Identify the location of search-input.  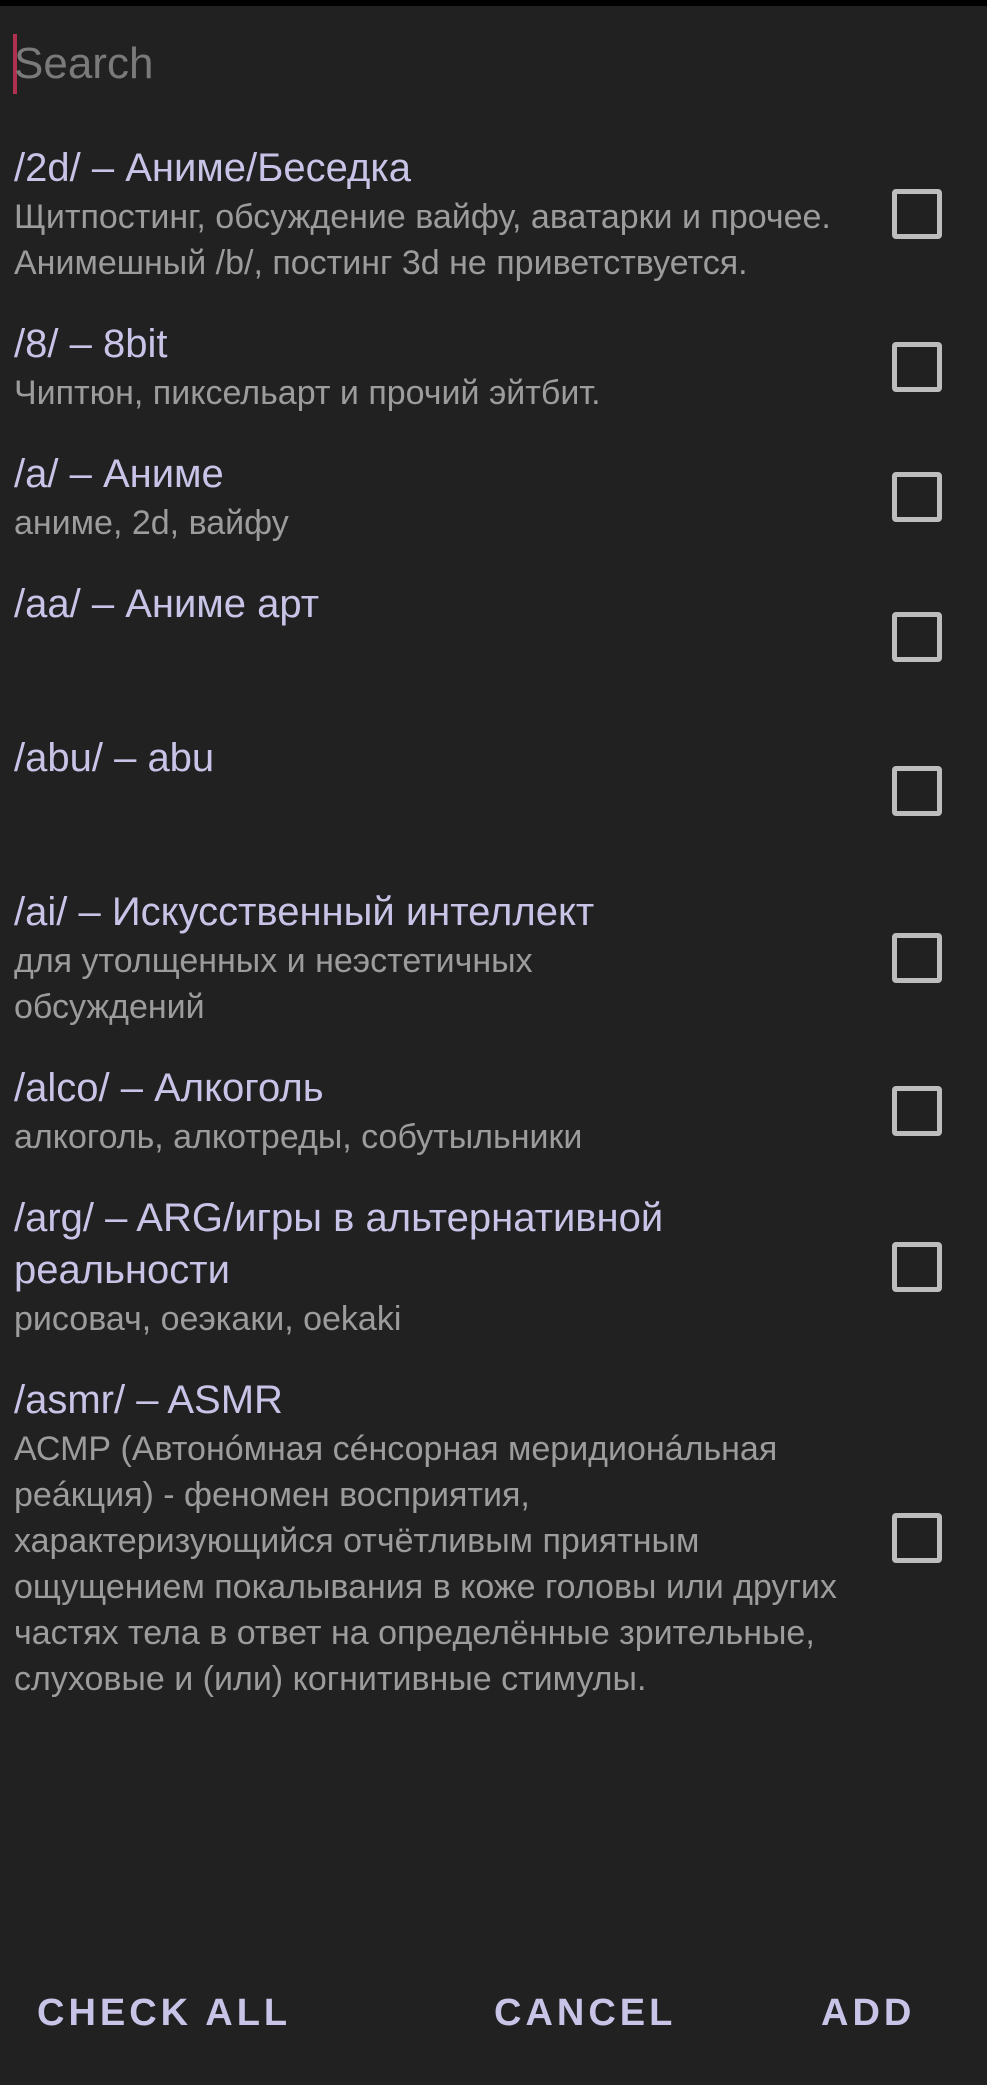
(484, 64).